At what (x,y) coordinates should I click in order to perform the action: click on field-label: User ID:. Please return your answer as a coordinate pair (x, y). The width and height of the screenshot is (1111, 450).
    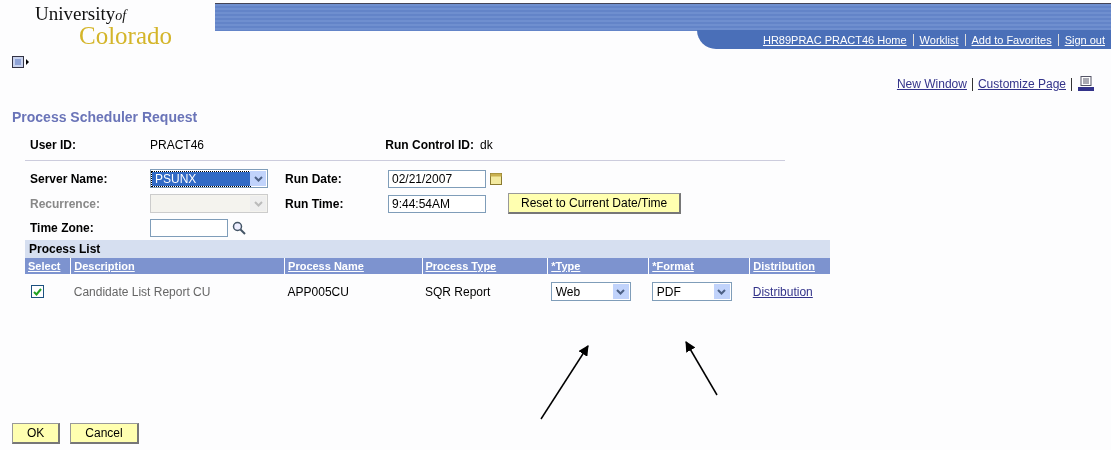
    Looking at the image, I should click on (53, 145).